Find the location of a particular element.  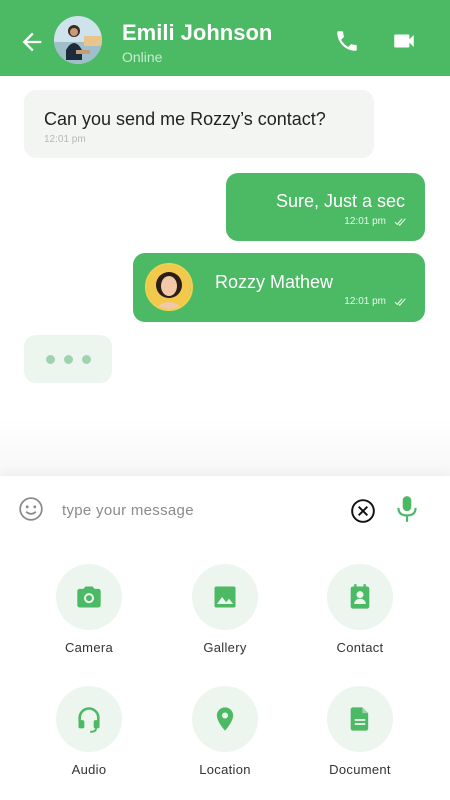

location-pin-icon is located at coordinates (225, 719).